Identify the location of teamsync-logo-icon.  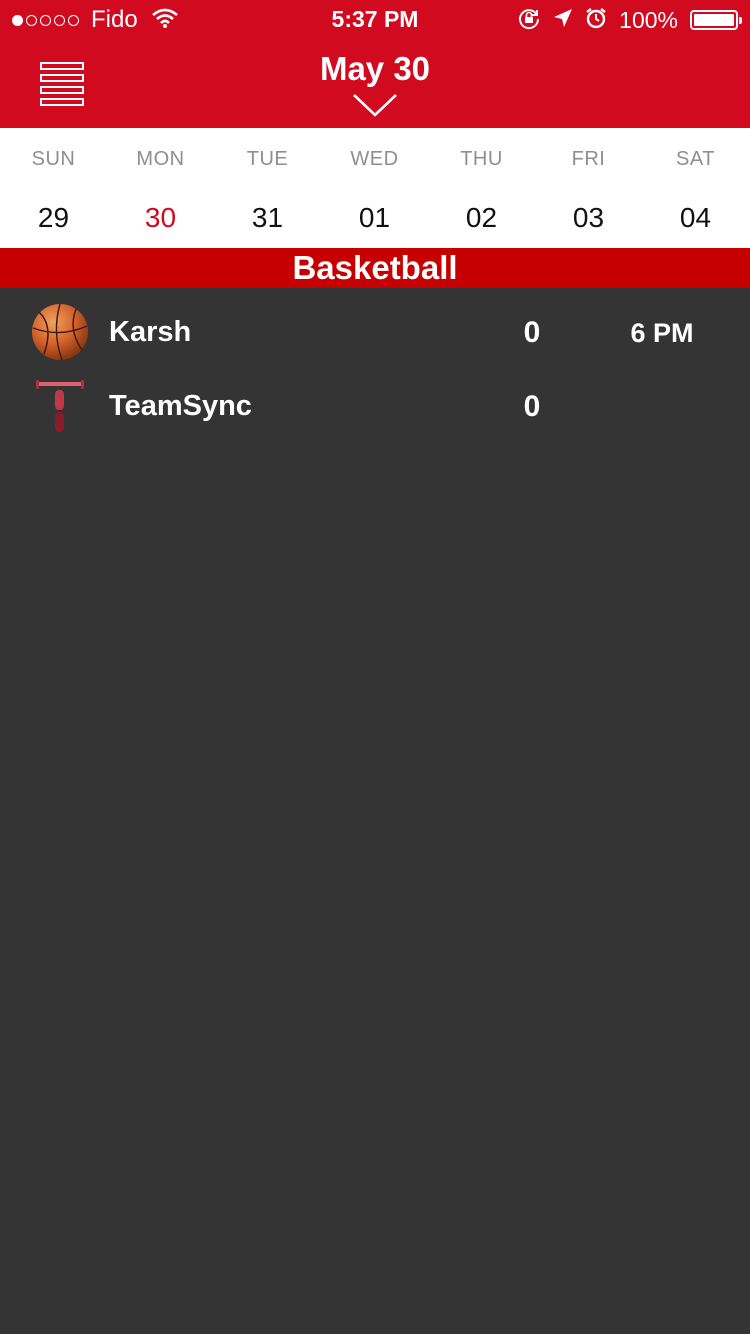
(60, 406).